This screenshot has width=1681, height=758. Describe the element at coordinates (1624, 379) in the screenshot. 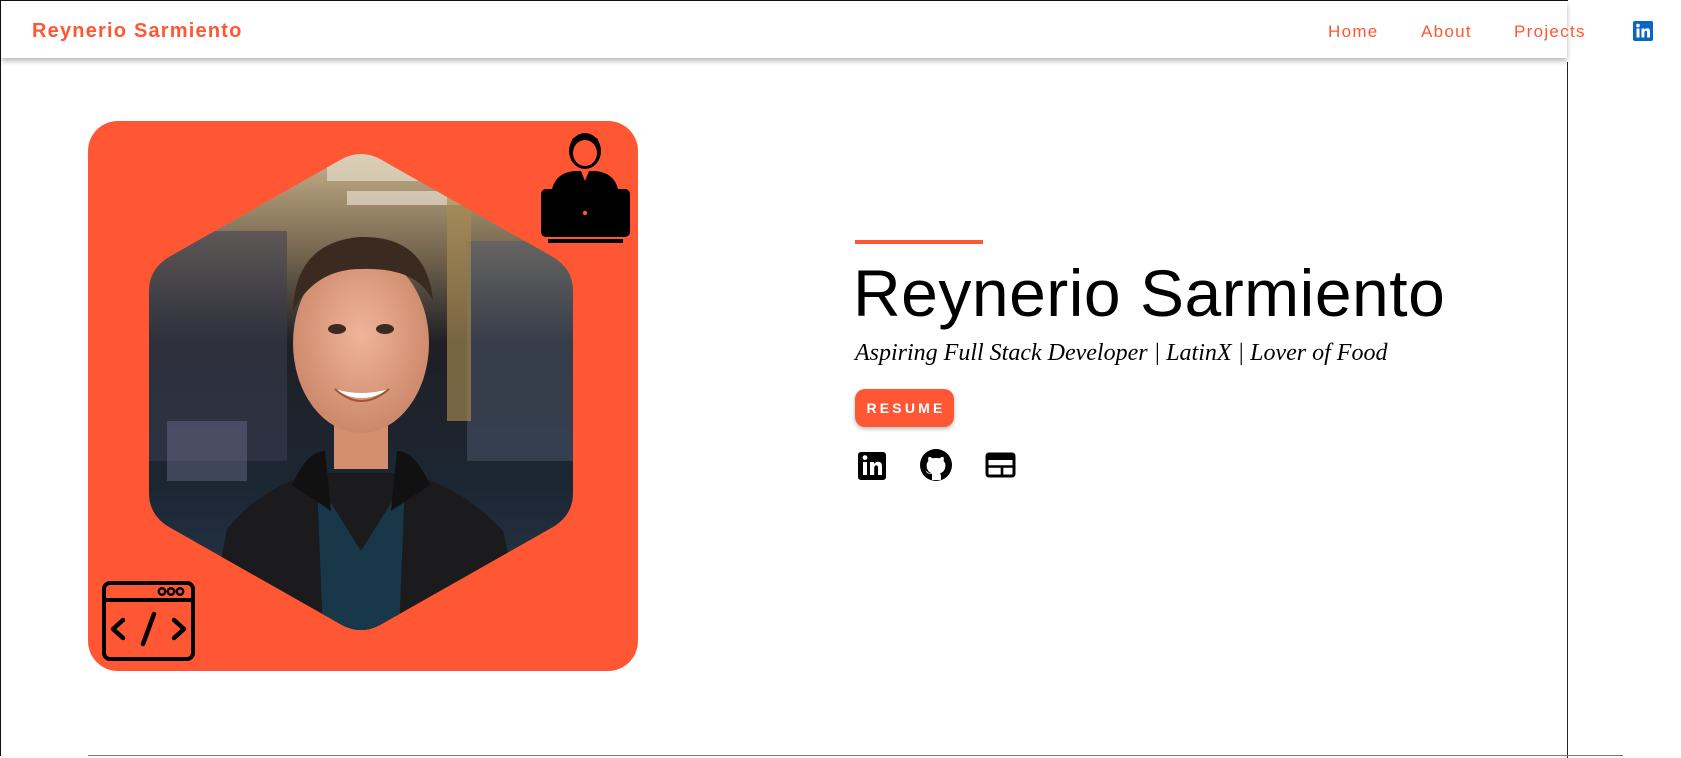

I see `window-gutter` at that location.